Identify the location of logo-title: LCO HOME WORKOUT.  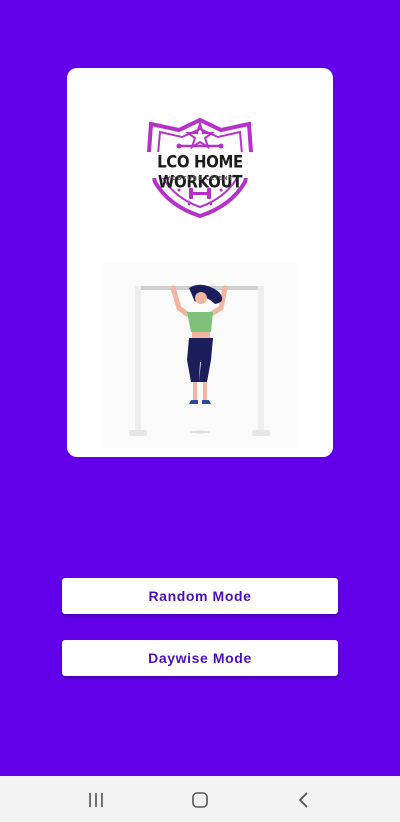
(200, 172).